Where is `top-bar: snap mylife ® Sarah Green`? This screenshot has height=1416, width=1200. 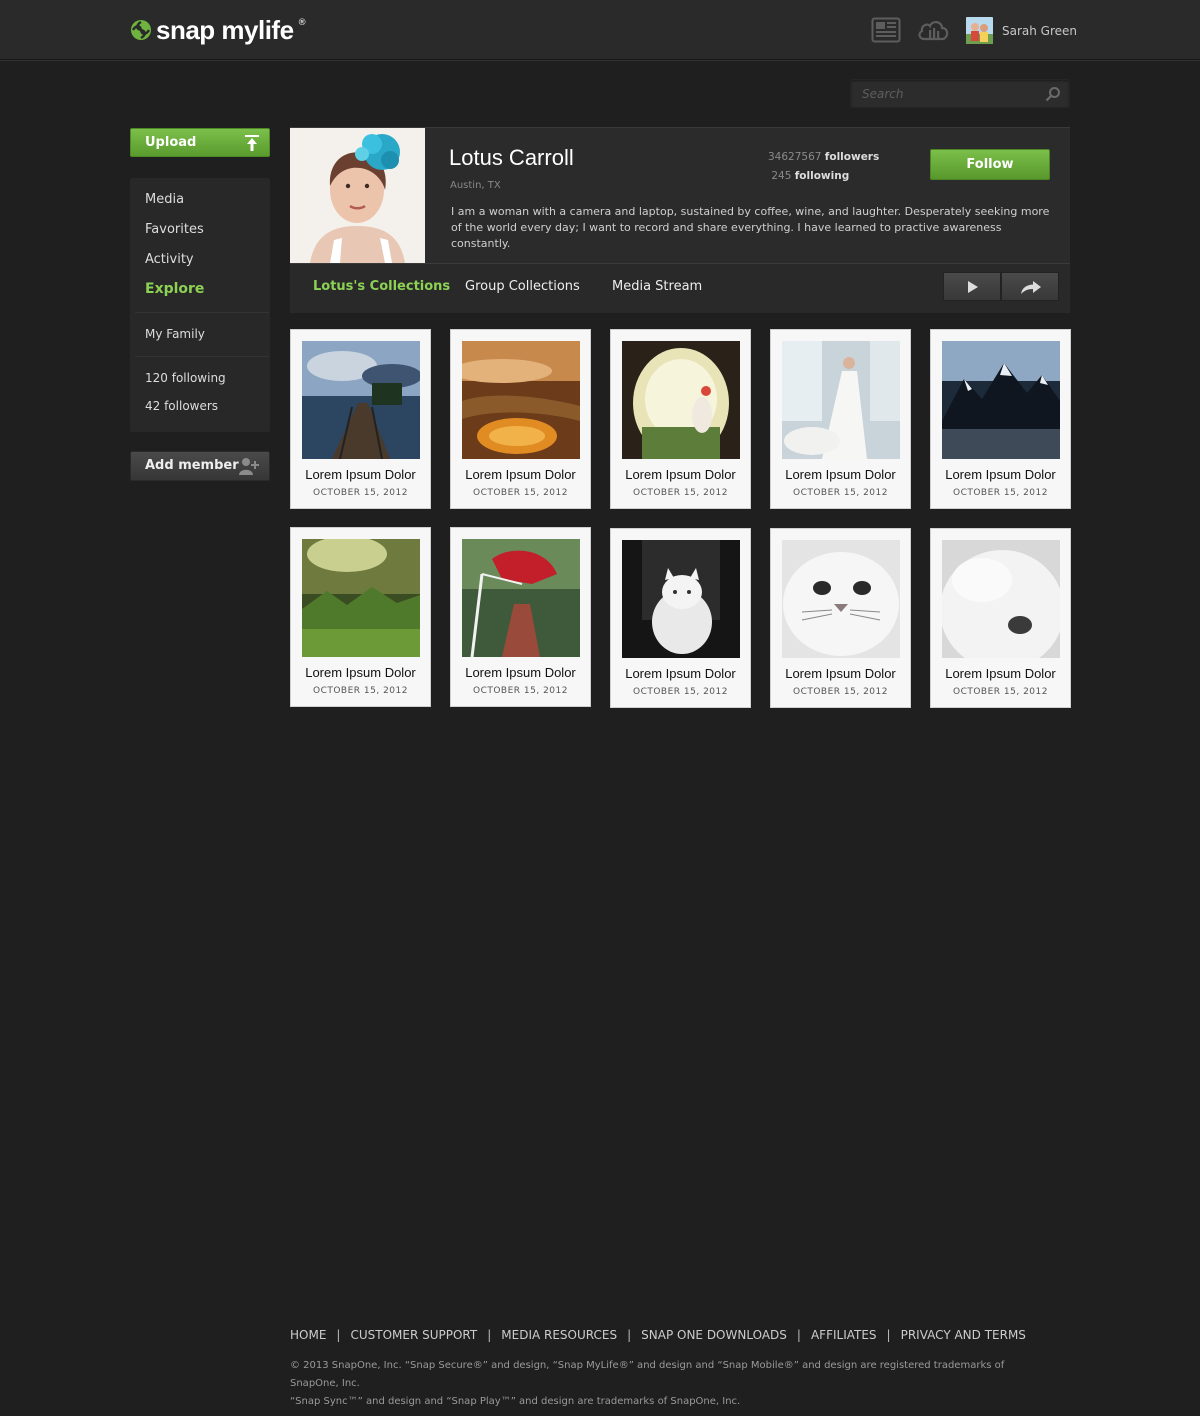 top-bar: snap mylife ® Sarah Green is located at coordinates (600, 30).